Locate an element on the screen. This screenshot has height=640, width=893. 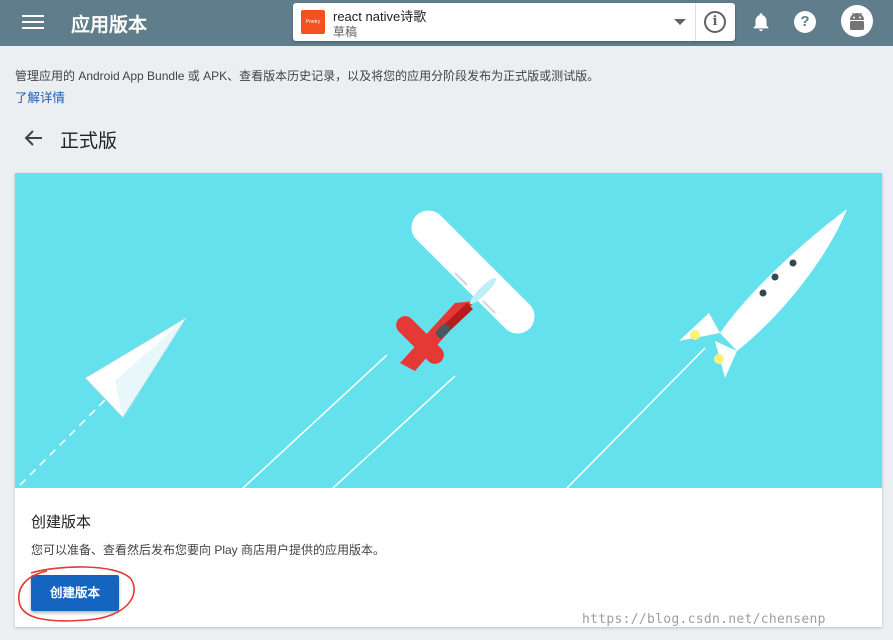
menu-icon is located at coordinates (33, 22).